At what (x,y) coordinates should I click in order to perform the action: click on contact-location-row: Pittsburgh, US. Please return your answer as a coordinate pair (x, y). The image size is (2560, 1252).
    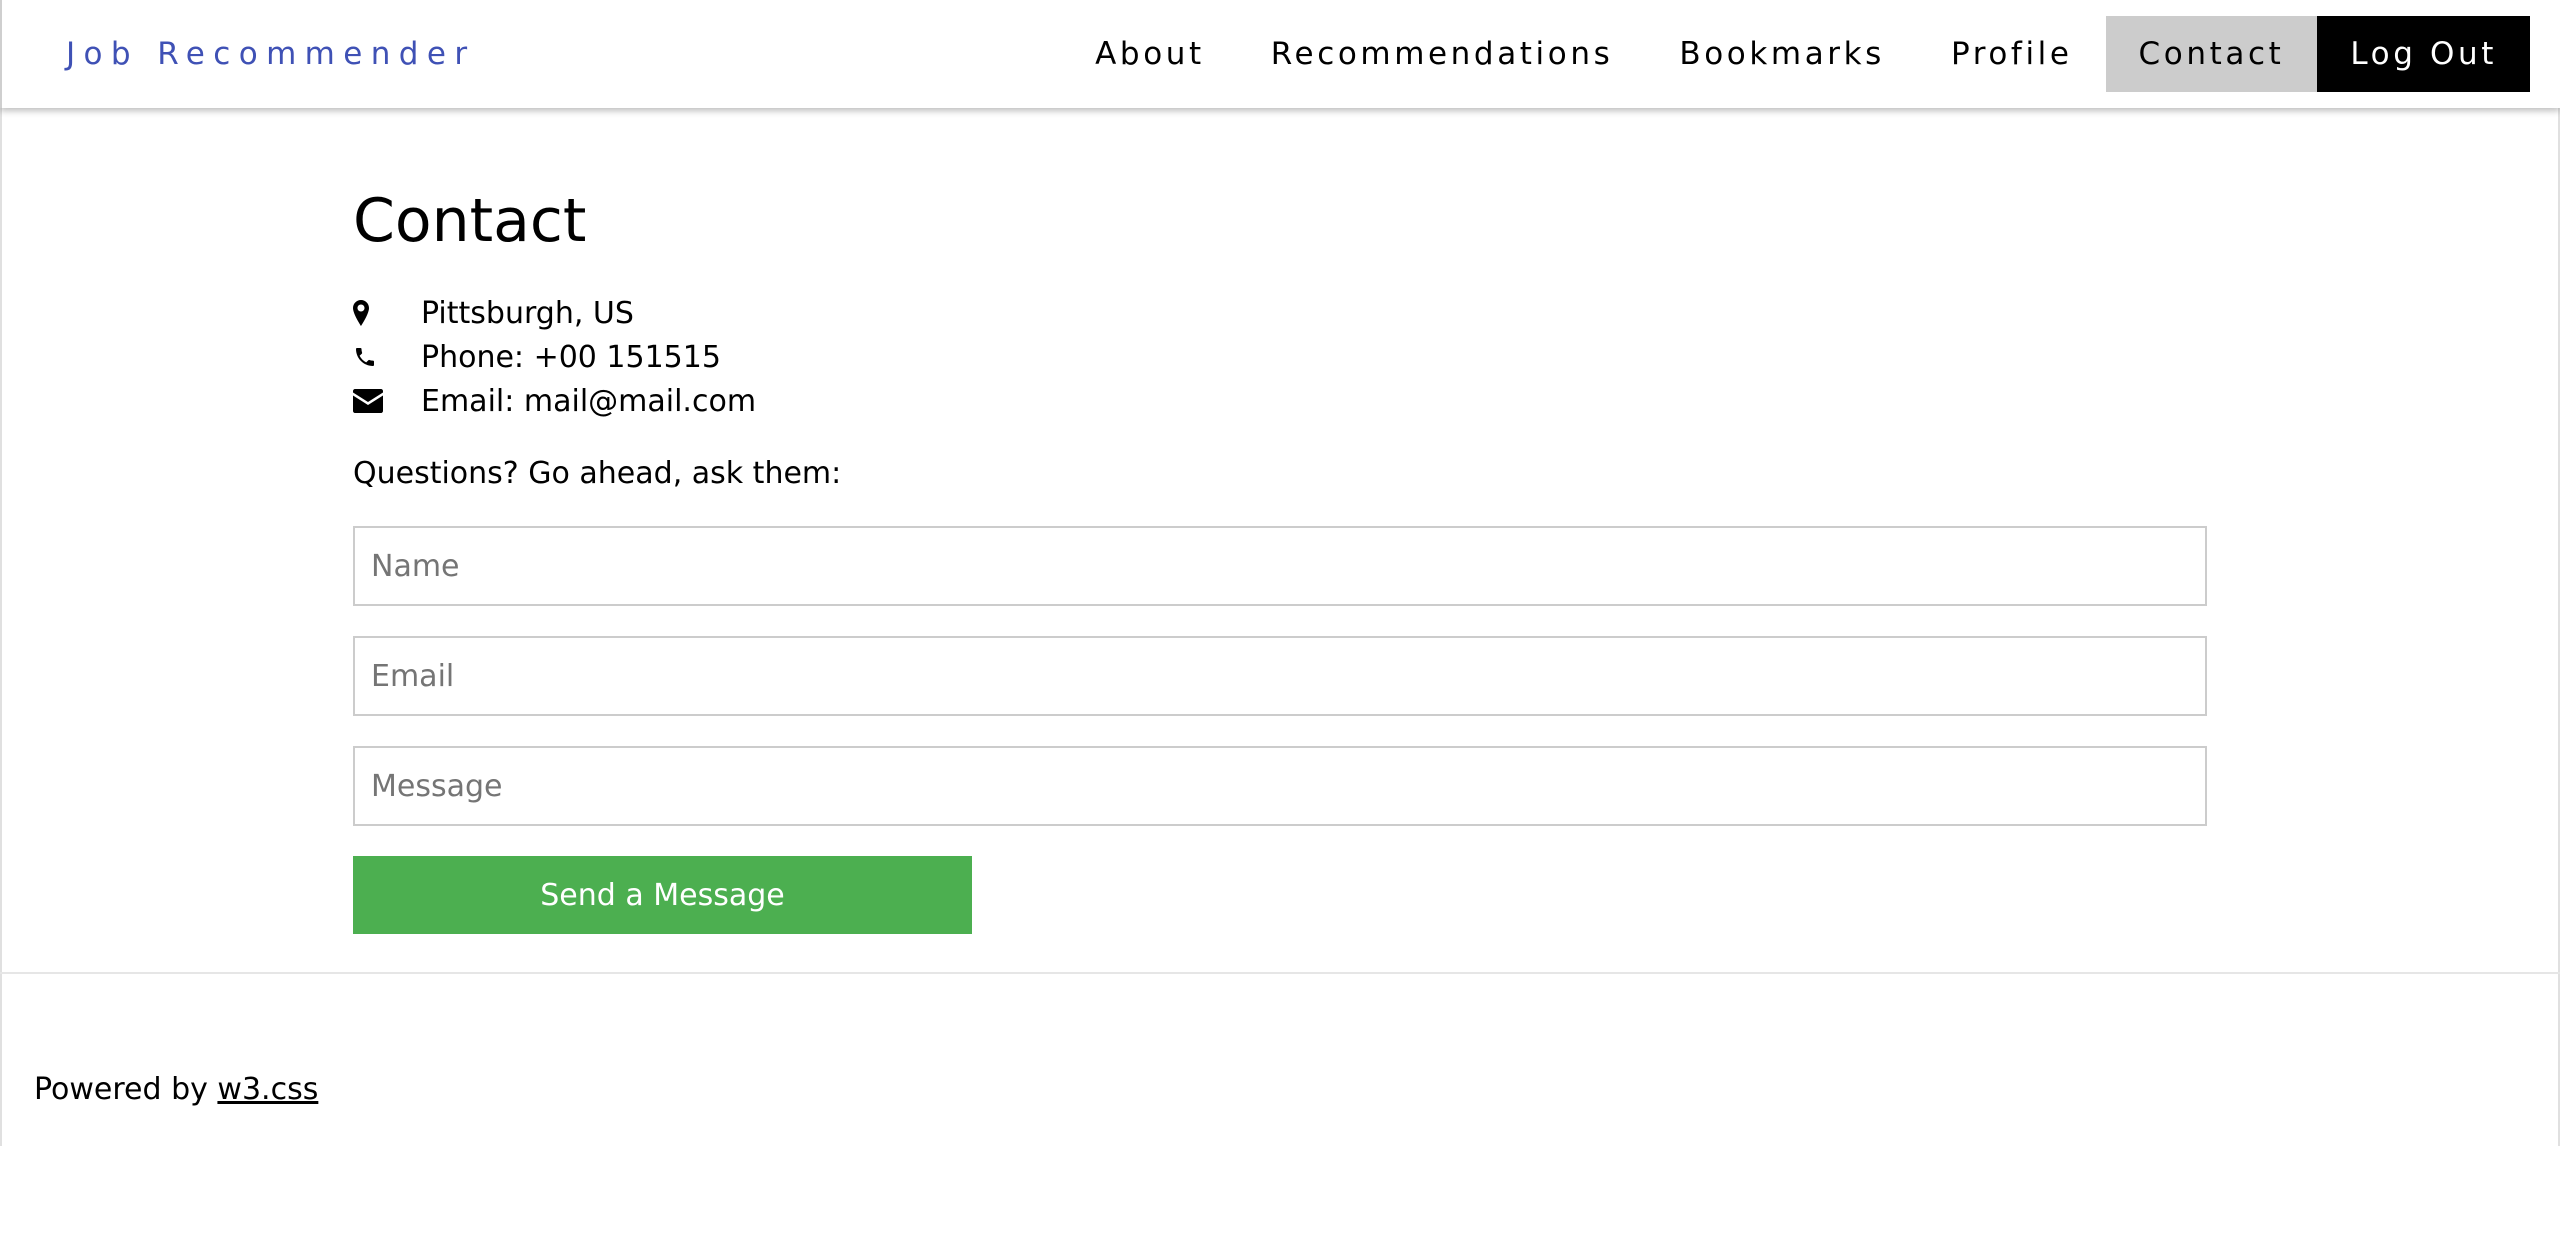
    Looking at the image, I should click on (554, 313).